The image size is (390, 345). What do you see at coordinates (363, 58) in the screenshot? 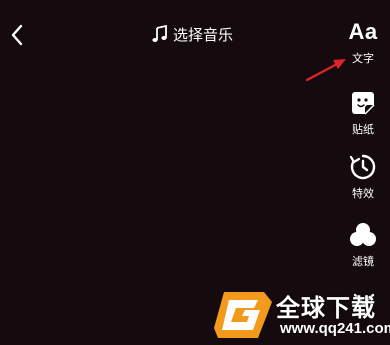
I see `text-tool-label: 文字` at bounding box center [363, 58].